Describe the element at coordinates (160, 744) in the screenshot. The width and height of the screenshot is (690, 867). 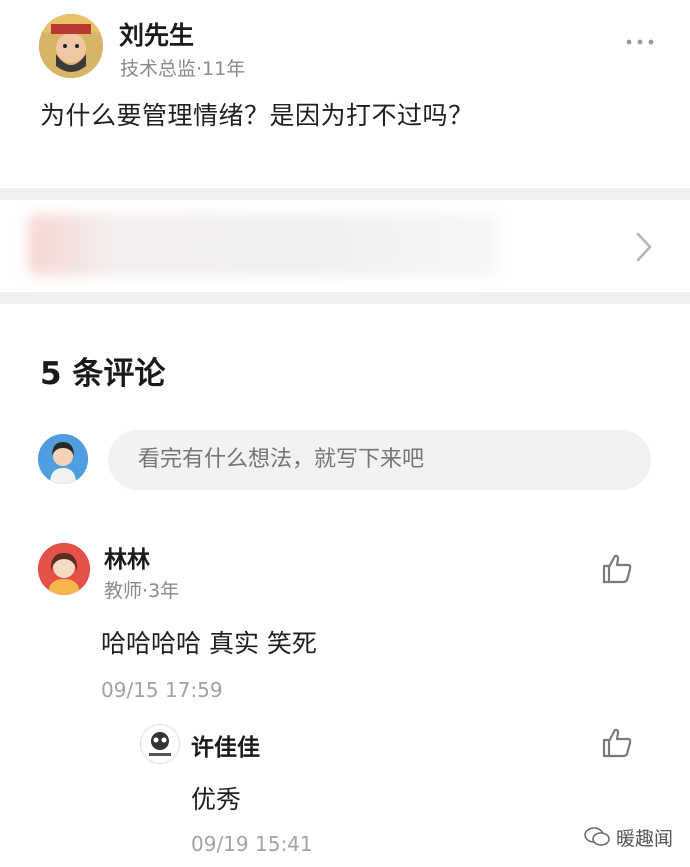
I see `reply-avatar` at that location.